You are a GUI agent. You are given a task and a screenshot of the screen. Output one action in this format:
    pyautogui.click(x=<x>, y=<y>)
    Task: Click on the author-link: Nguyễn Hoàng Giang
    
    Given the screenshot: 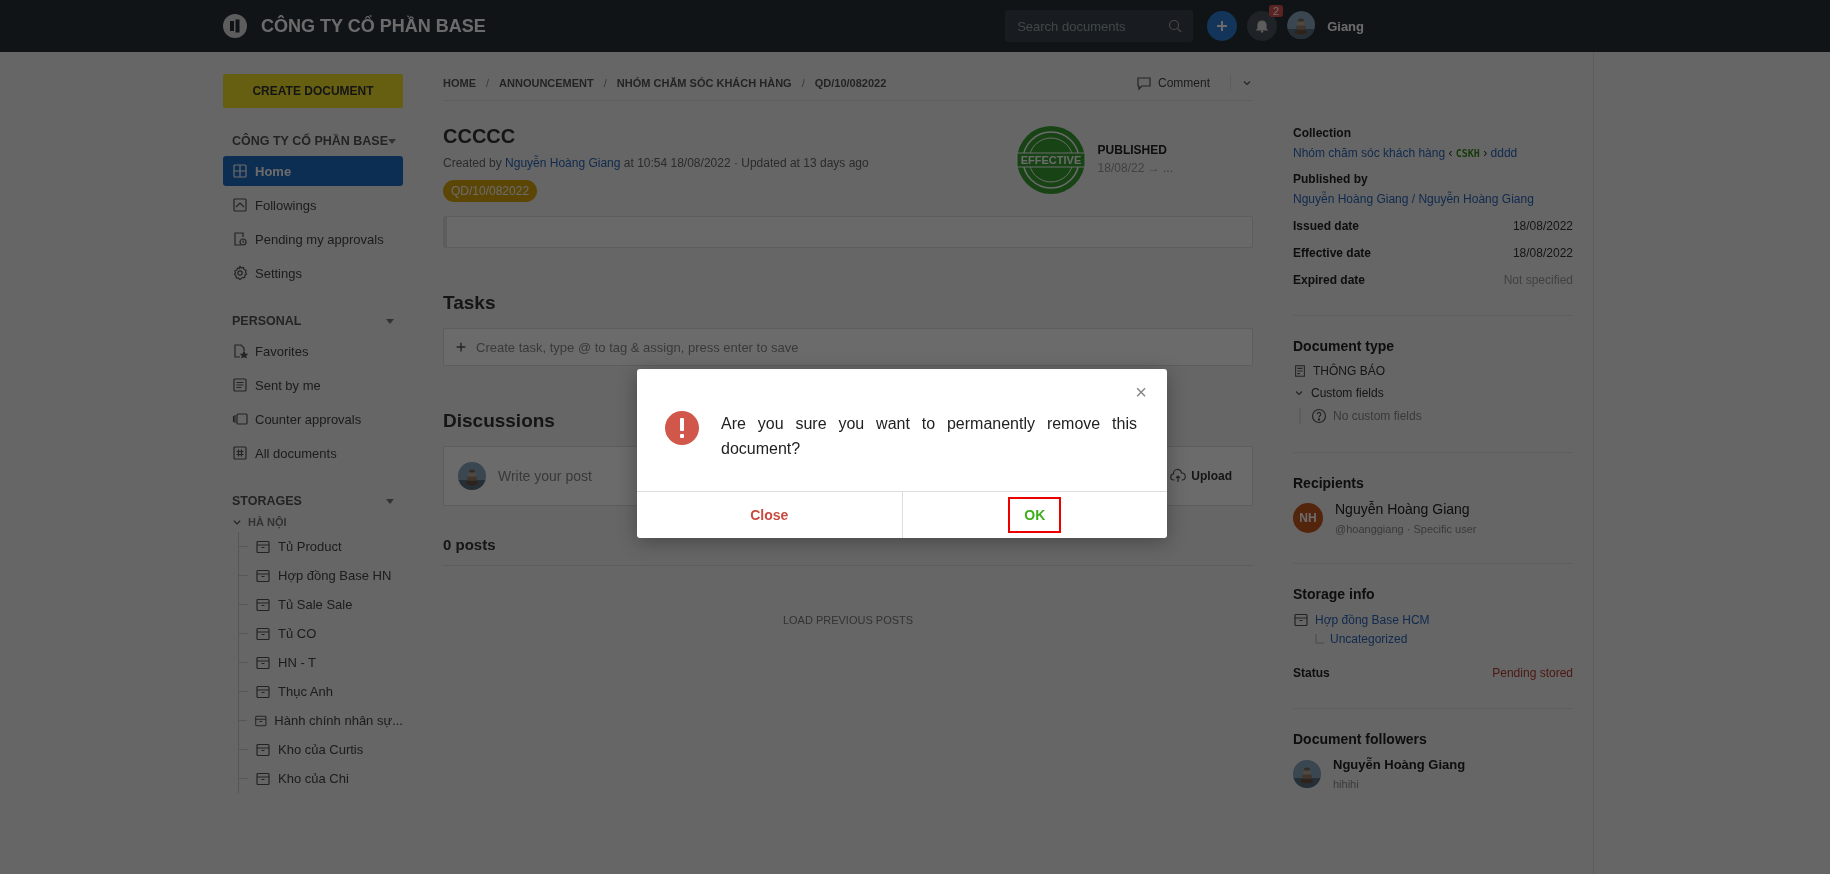 What is the action you would take?
    pyautogui.click(x=563, y=163)
    